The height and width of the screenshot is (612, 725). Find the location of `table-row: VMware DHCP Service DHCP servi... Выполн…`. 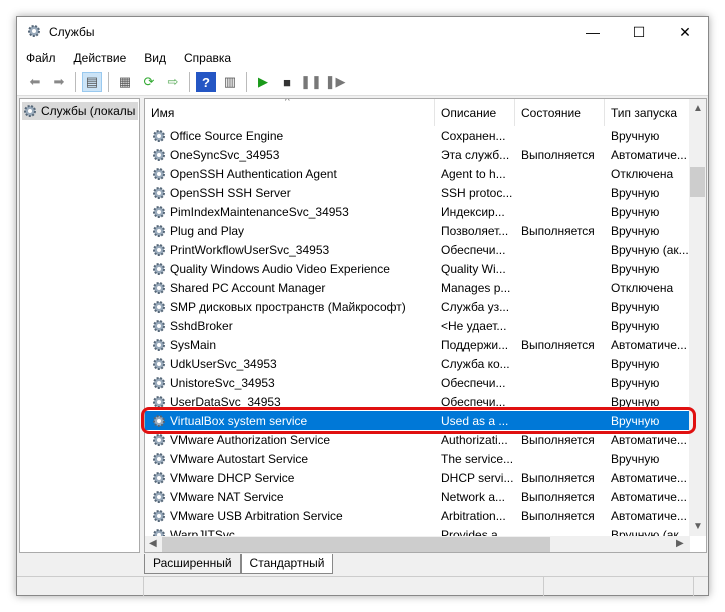

table-row: VMware DHCP Service DHCP servi... Выполн… is located at coordinates (417, 477).